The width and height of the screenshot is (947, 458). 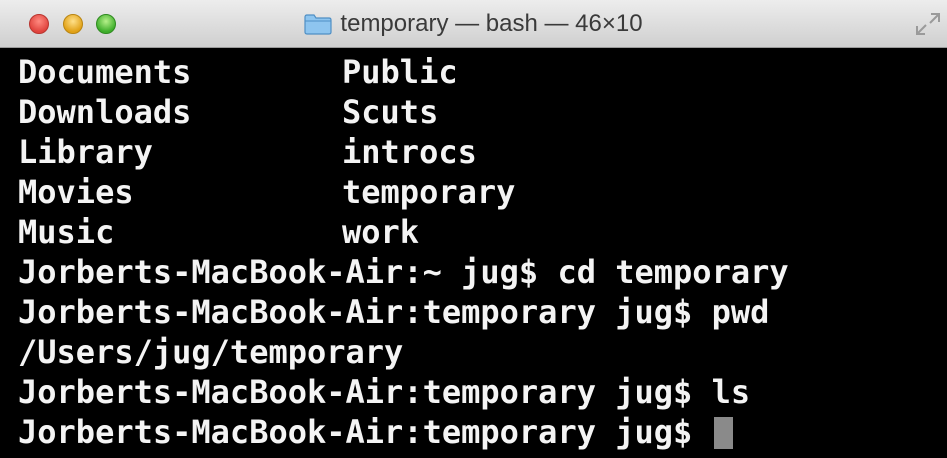 I want to click on listing-item: introcs, so click(x=409, y=152).